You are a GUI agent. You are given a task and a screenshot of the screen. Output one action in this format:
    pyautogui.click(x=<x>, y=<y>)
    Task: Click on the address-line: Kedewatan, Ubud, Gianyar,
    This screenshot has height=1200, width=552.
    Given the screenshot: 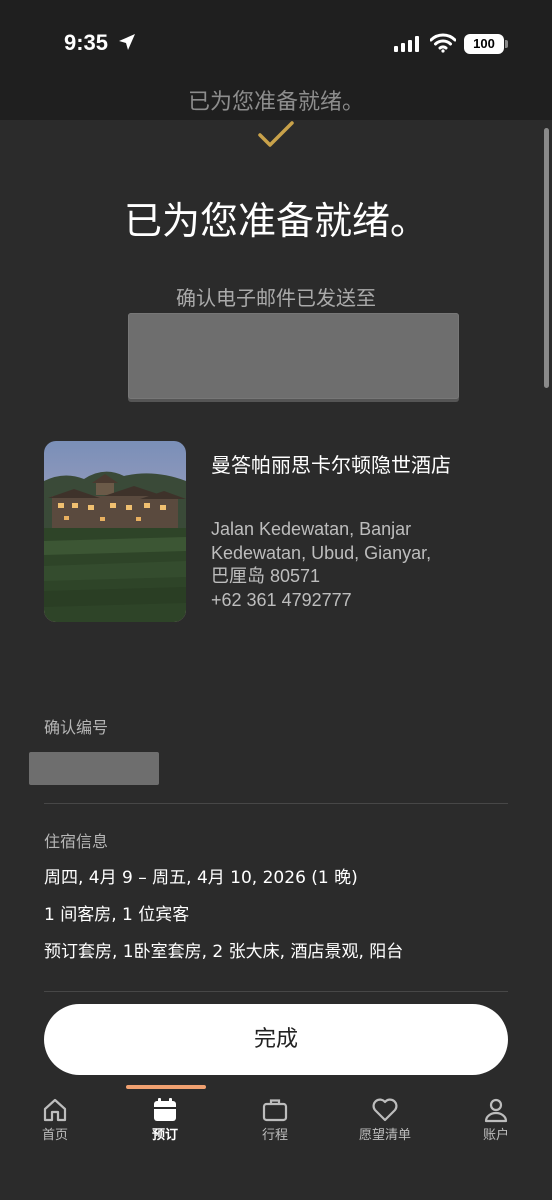 What is the action you would take?
    pyautogui.click(x=321, y=552)
    